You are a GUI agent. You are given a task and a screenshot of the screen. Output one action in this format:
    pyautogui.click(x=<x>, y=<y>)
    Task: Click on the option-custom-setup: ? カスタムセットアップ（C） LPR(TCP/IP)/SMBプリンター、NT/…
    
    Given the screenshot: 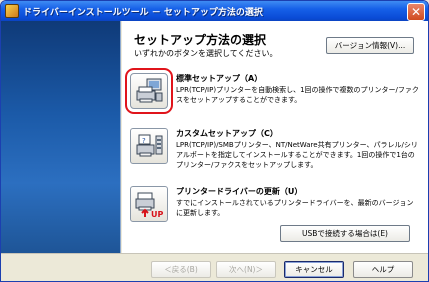 What is the action you would take?
    pyautogui.click(x=275, y=152)
    